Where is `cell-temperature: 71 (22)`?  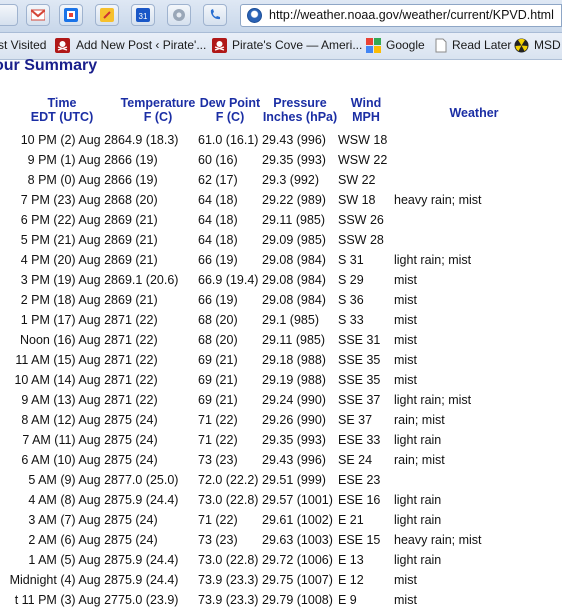
cell-temperature: 71 (22) is located at coordinates (138, 360).